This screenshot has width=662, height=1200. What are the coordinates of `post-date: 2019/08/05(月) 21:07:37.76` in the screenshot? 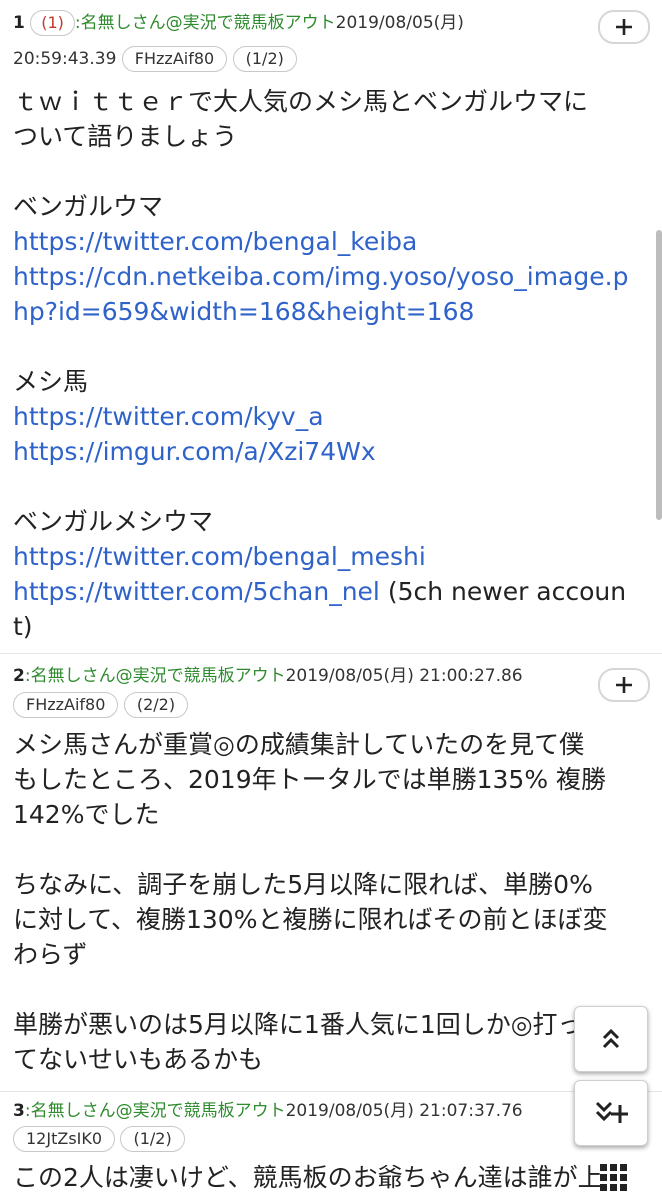 It's located at (404, 1111).